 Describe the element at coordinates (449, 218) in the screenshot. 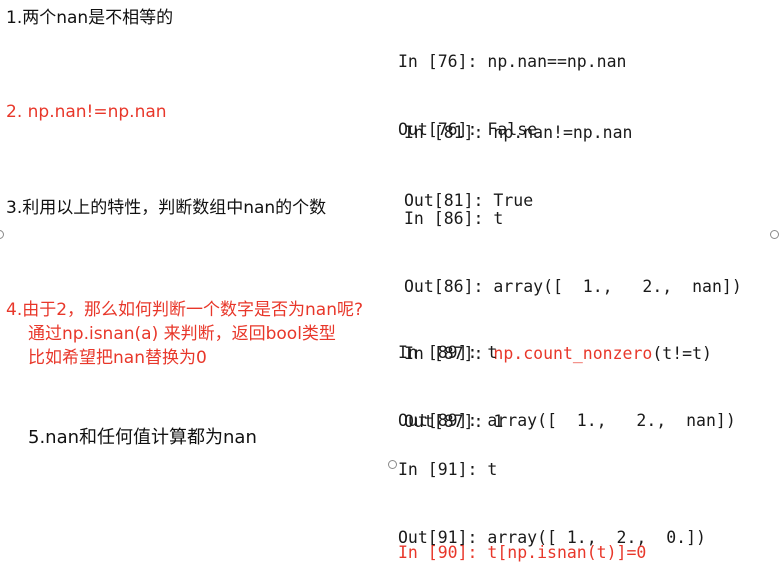

I see `in-prompt: In [86]:` at that location.